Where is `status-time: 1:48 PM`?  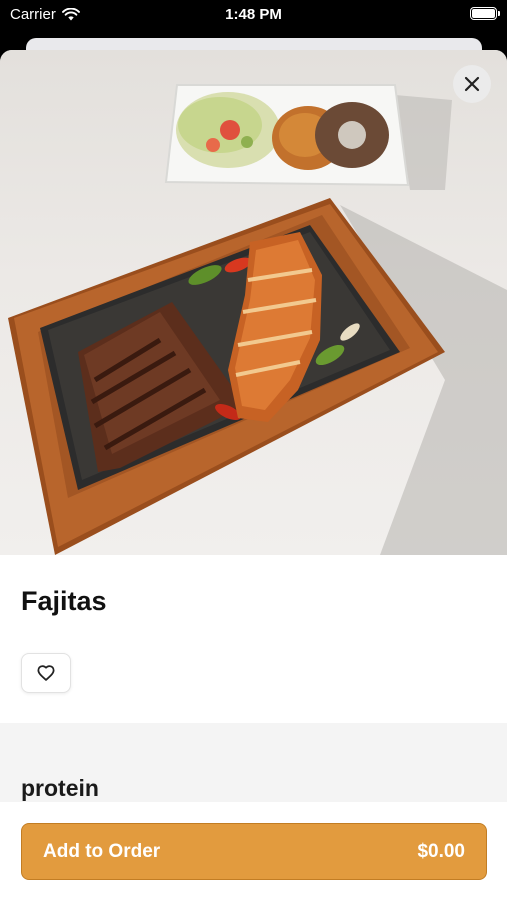 status-time: 1:48 PM is located at coordinates (253, 14).